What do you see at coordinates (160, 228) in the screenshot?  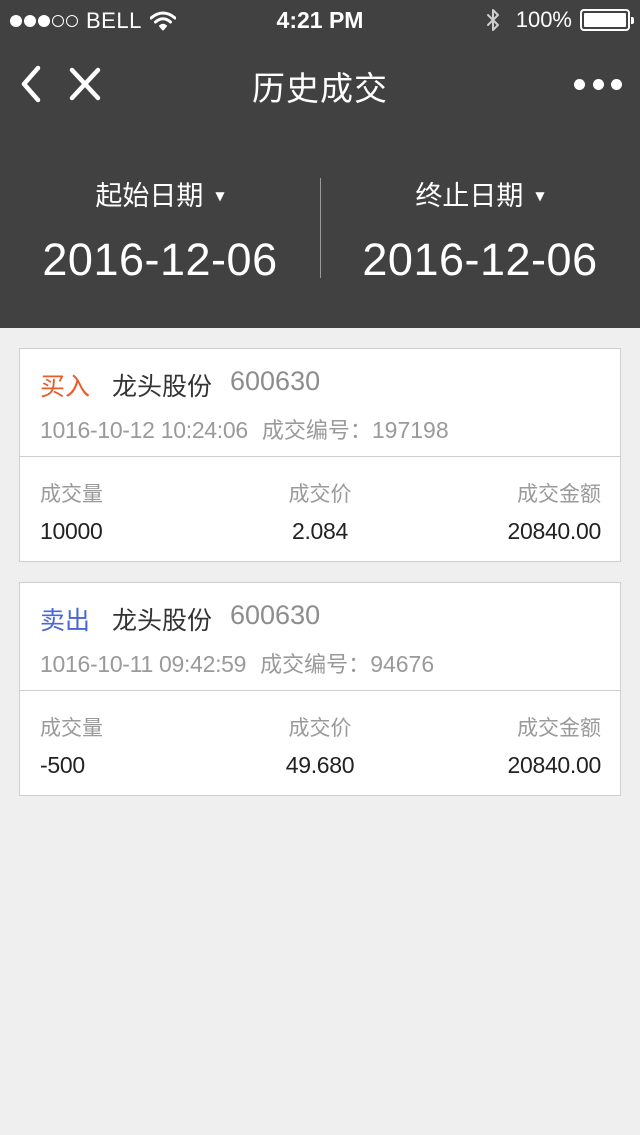 I see `start-date-picker: 起始日期 ▼ 2016-12-06` at bounding box center [160, 228].